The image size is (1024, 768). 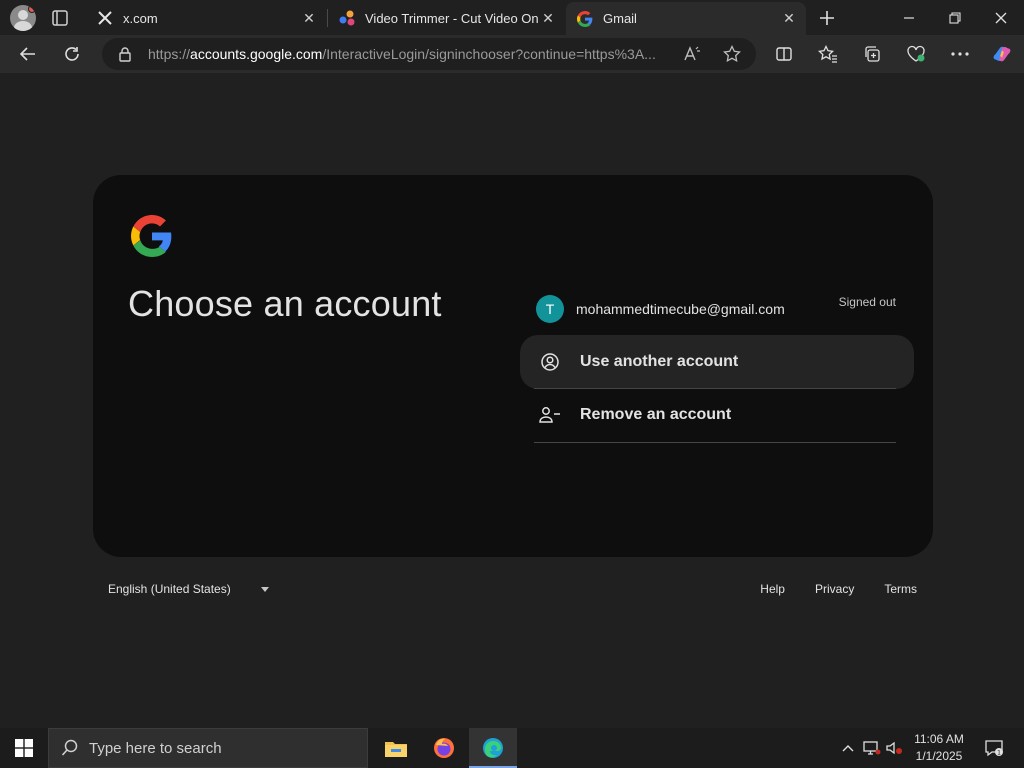 What do you see at coordinates (939, 748) in the screenshot?
I see `taskbar-clock: 11:06 AM 1/1/2025` at bounding box center [939, 748].